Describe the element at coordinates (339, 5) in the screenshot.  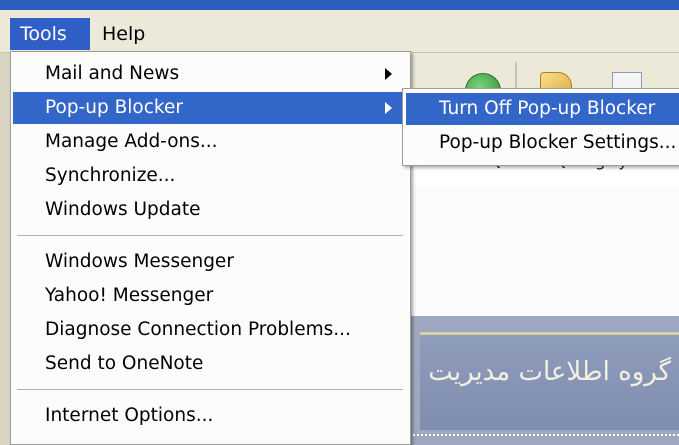
I see `title-bar` at that location.